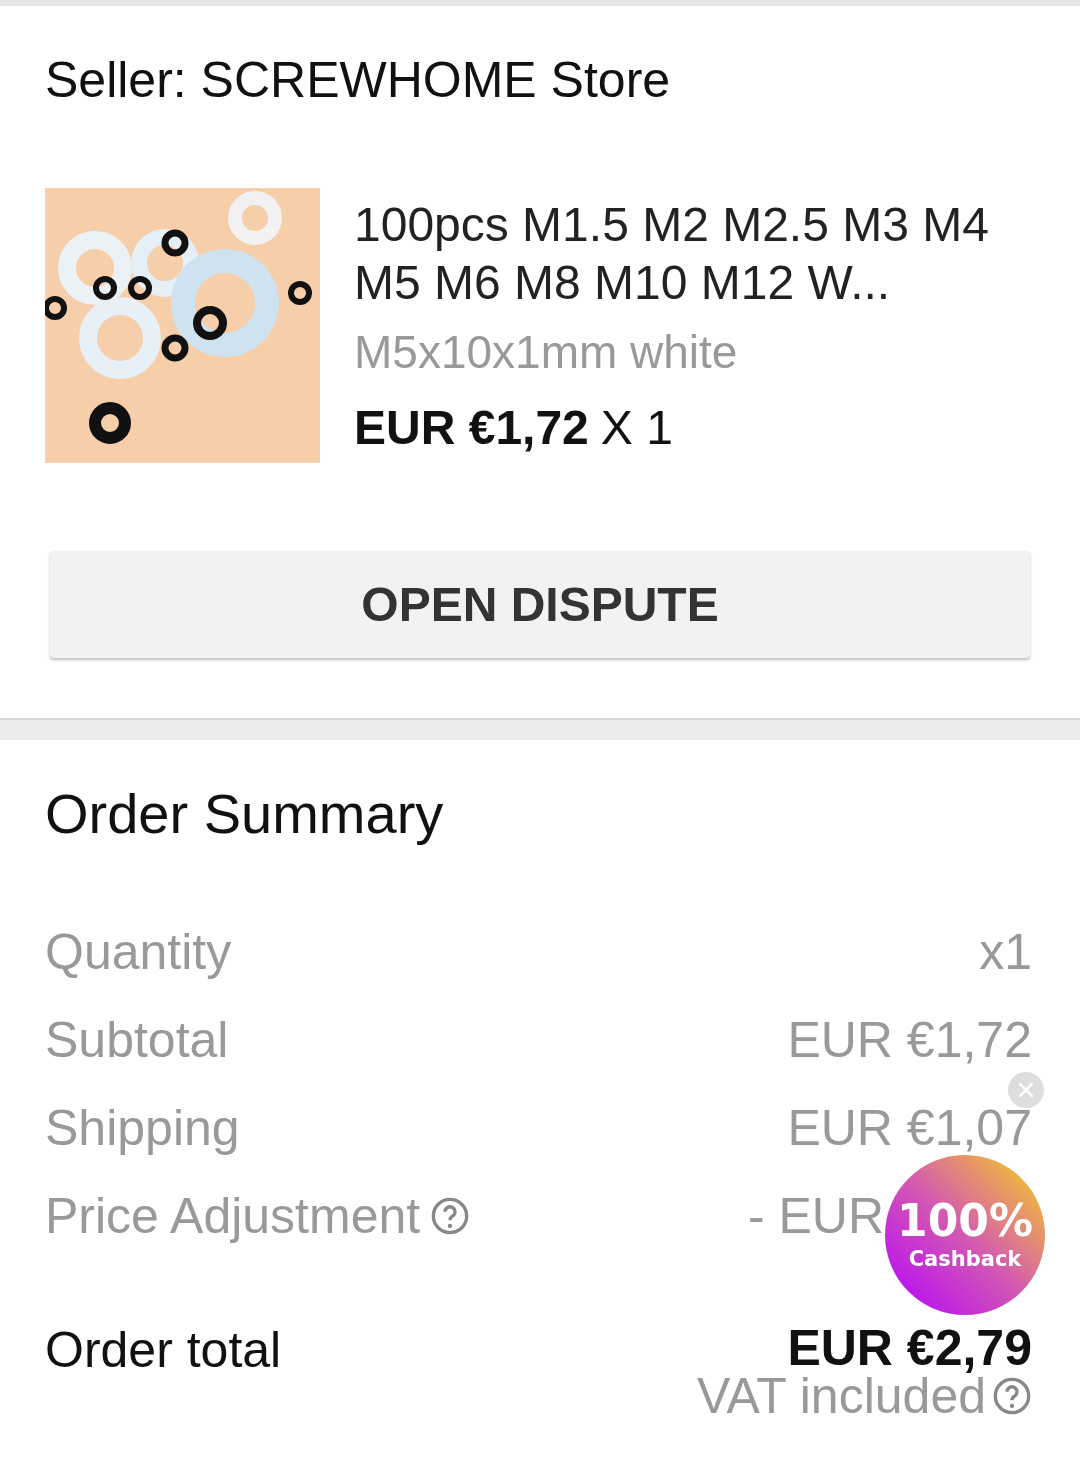  I want to click on summary-label: Shipping, so click(142, 1128).